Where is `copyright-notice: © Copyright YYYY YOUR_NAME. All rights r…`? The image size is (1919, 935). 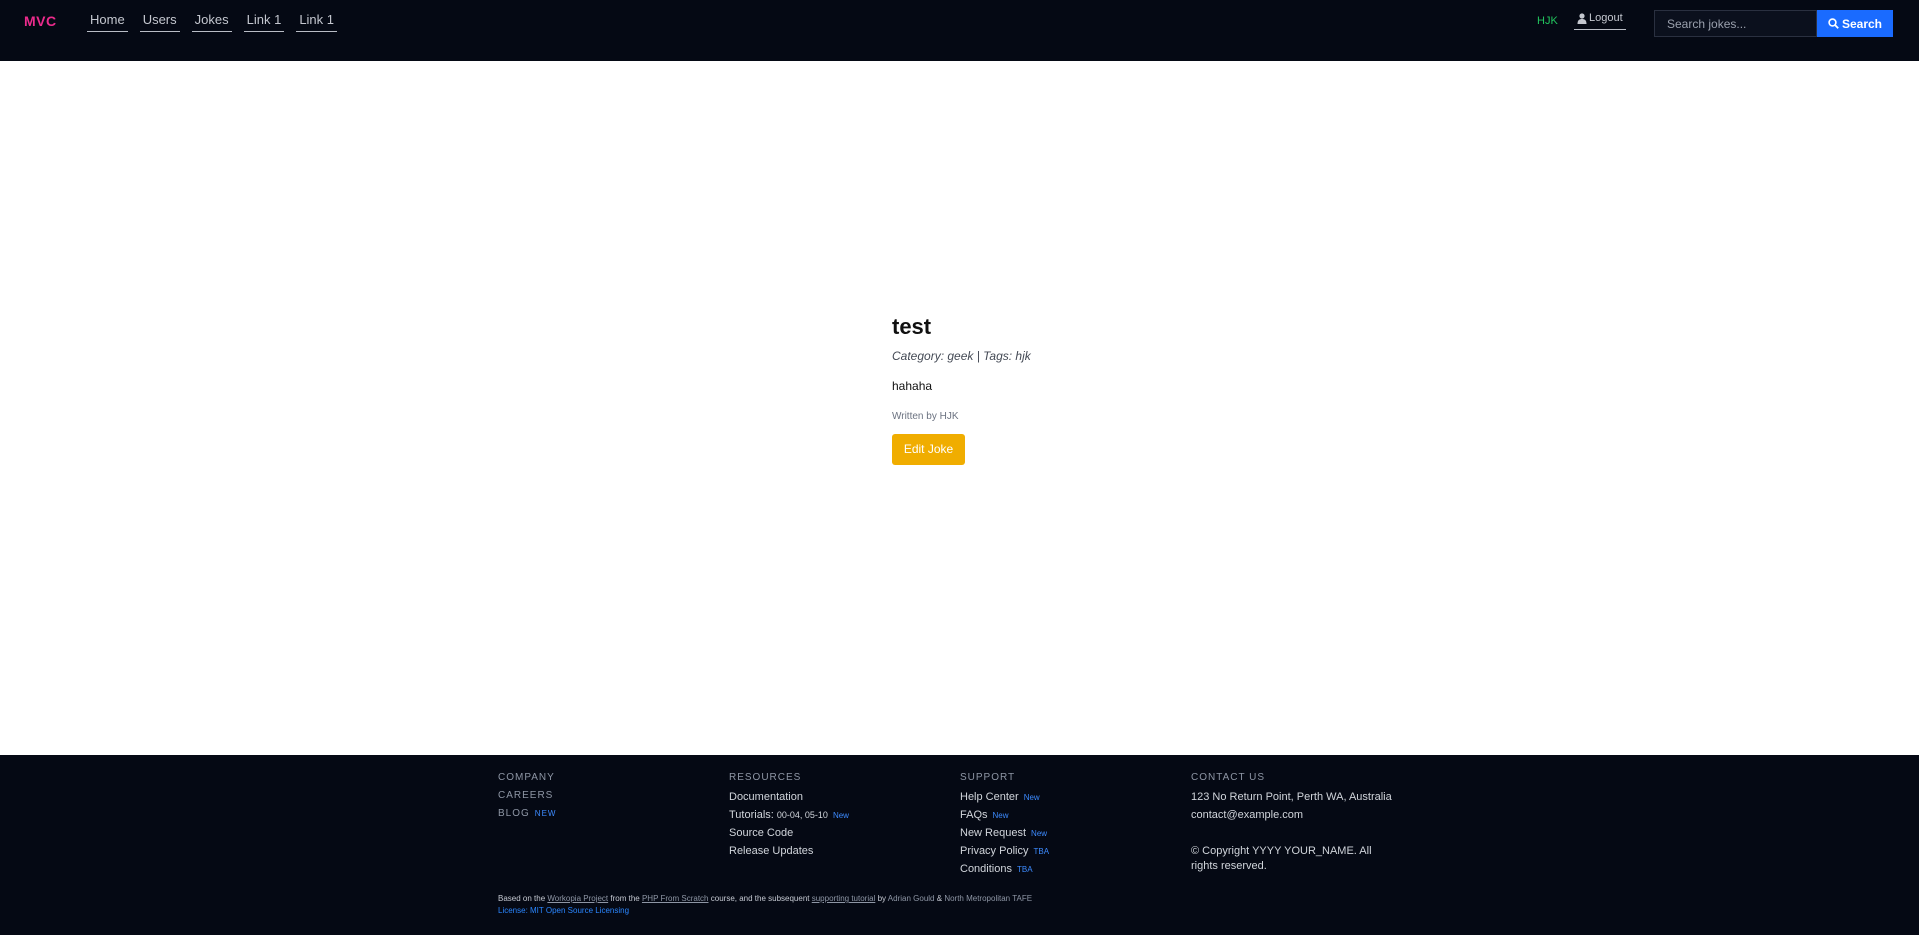 copyright-notice: © Copyright YYYY YOUR_NAME. All rights r… is located at coordinates (1281, 858).